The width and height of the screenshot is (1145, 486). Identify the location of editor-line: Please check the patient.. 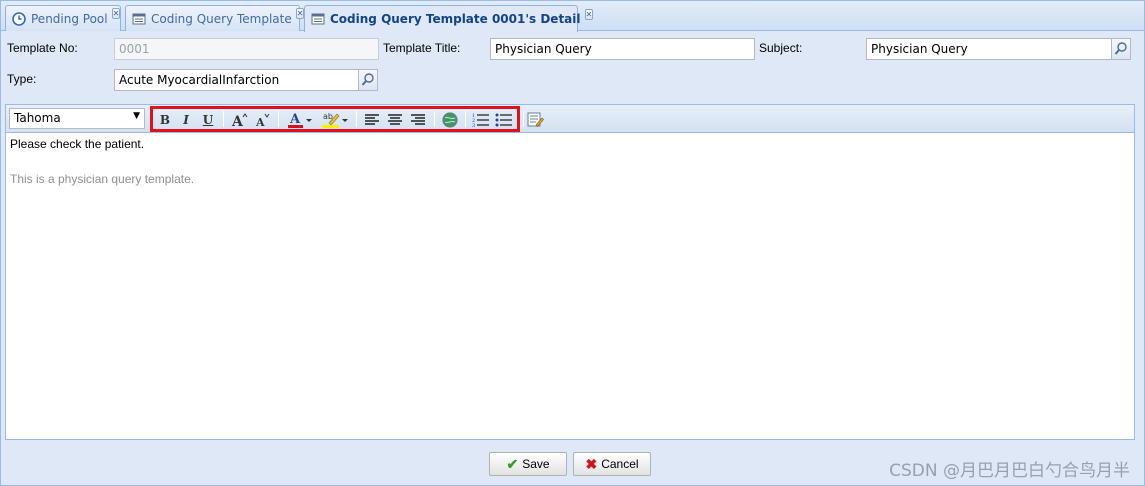
(77, 144).